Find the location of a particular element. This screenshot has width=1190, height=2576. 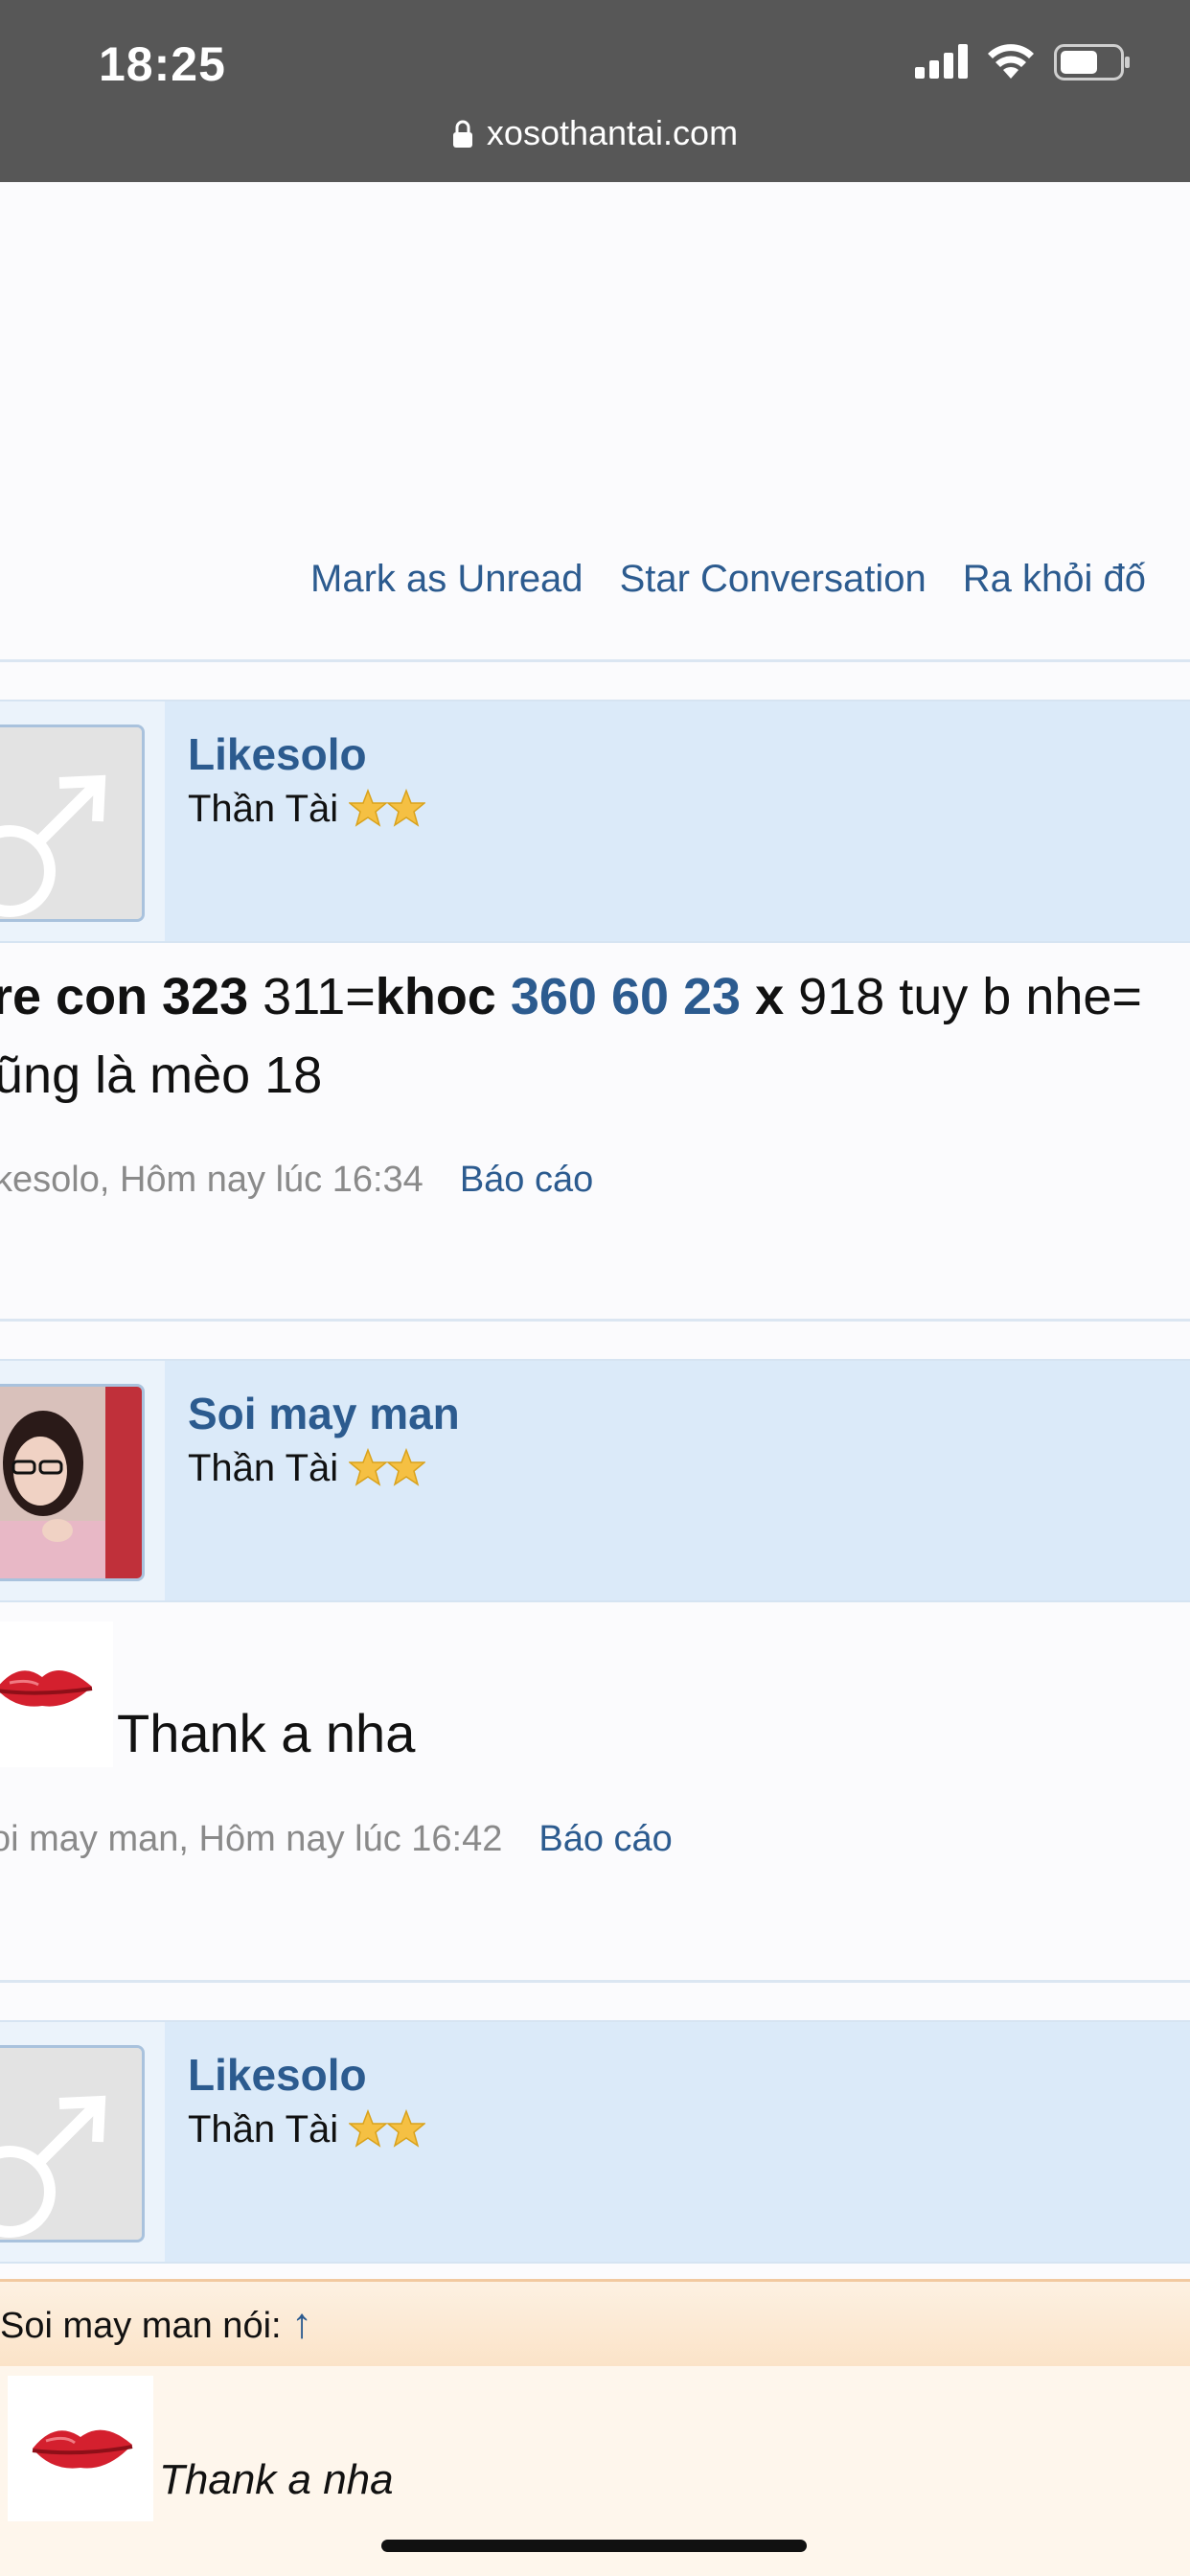

profile-photo-icon is located at coordinates (71, 1483).